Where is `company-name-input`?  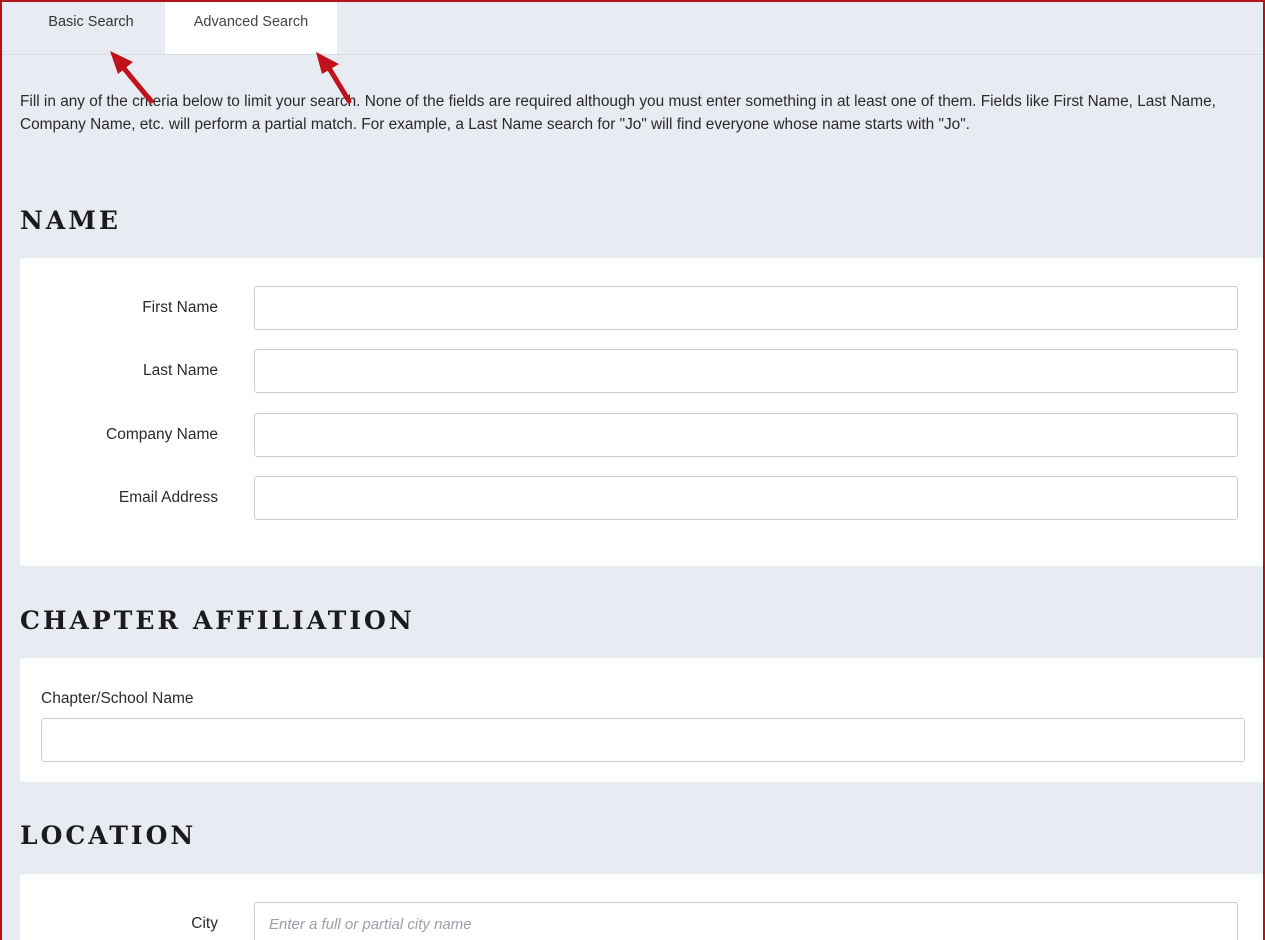 company-name-input is located at coordinates (746, 435).